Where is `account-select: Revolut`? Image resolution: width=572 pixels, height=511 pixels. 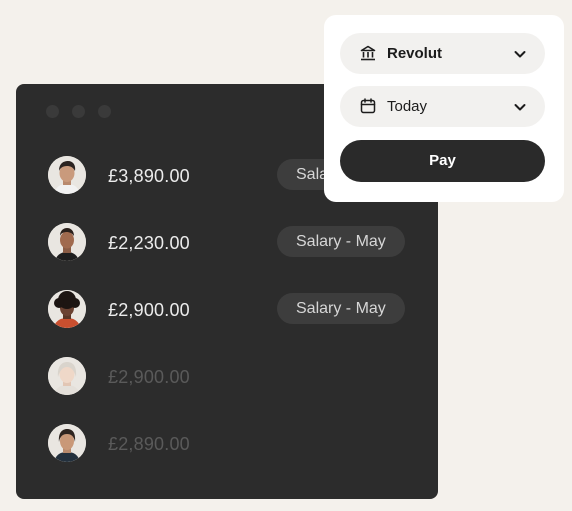 account-select: Revolut is located at coordinates (442, 53).